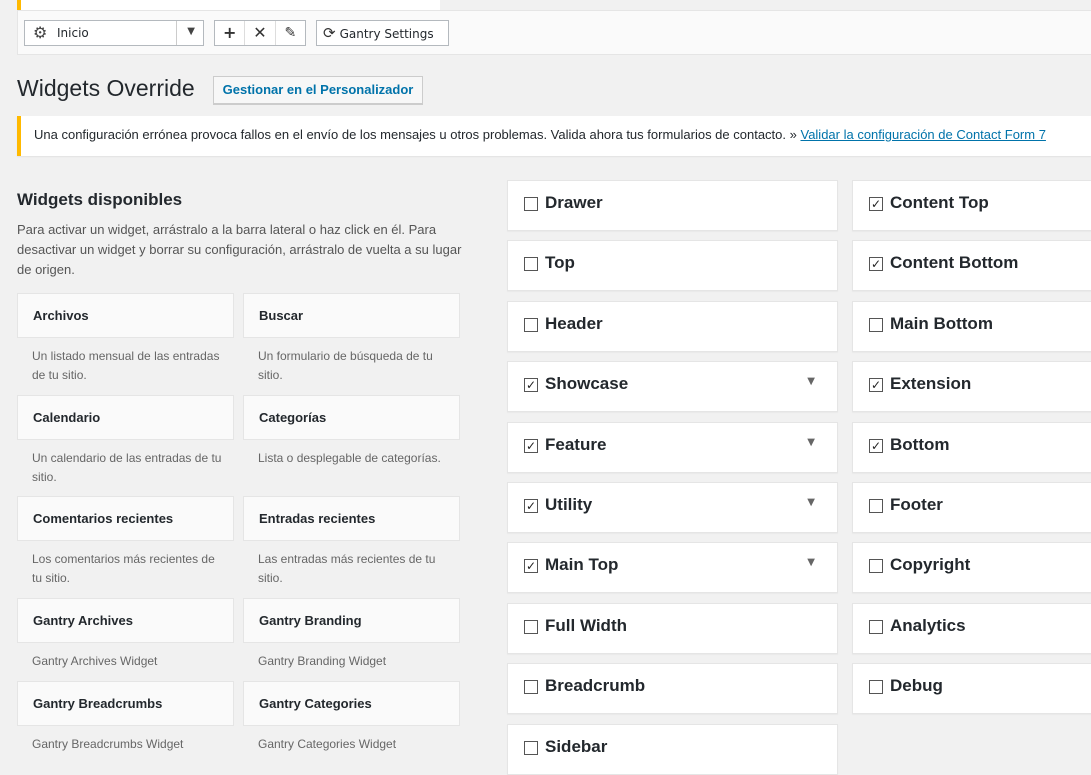 Image resolution: width=1091 pixels, height=775 pixels. Describe the element at coordinates (971, 688) in the screenshot. I see `sidebar-area: Debug` at that location.